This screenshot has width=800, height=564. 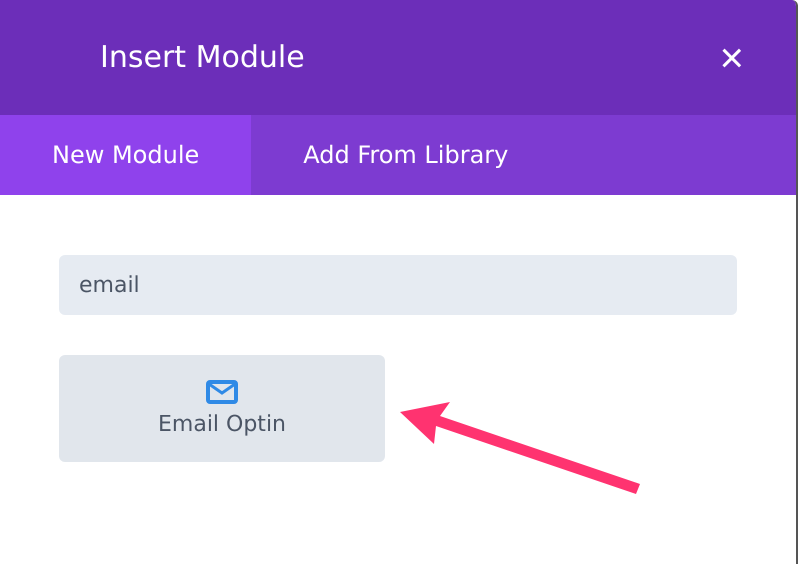 I want to click on tab: Add From Library, so click(x=405, y=155).